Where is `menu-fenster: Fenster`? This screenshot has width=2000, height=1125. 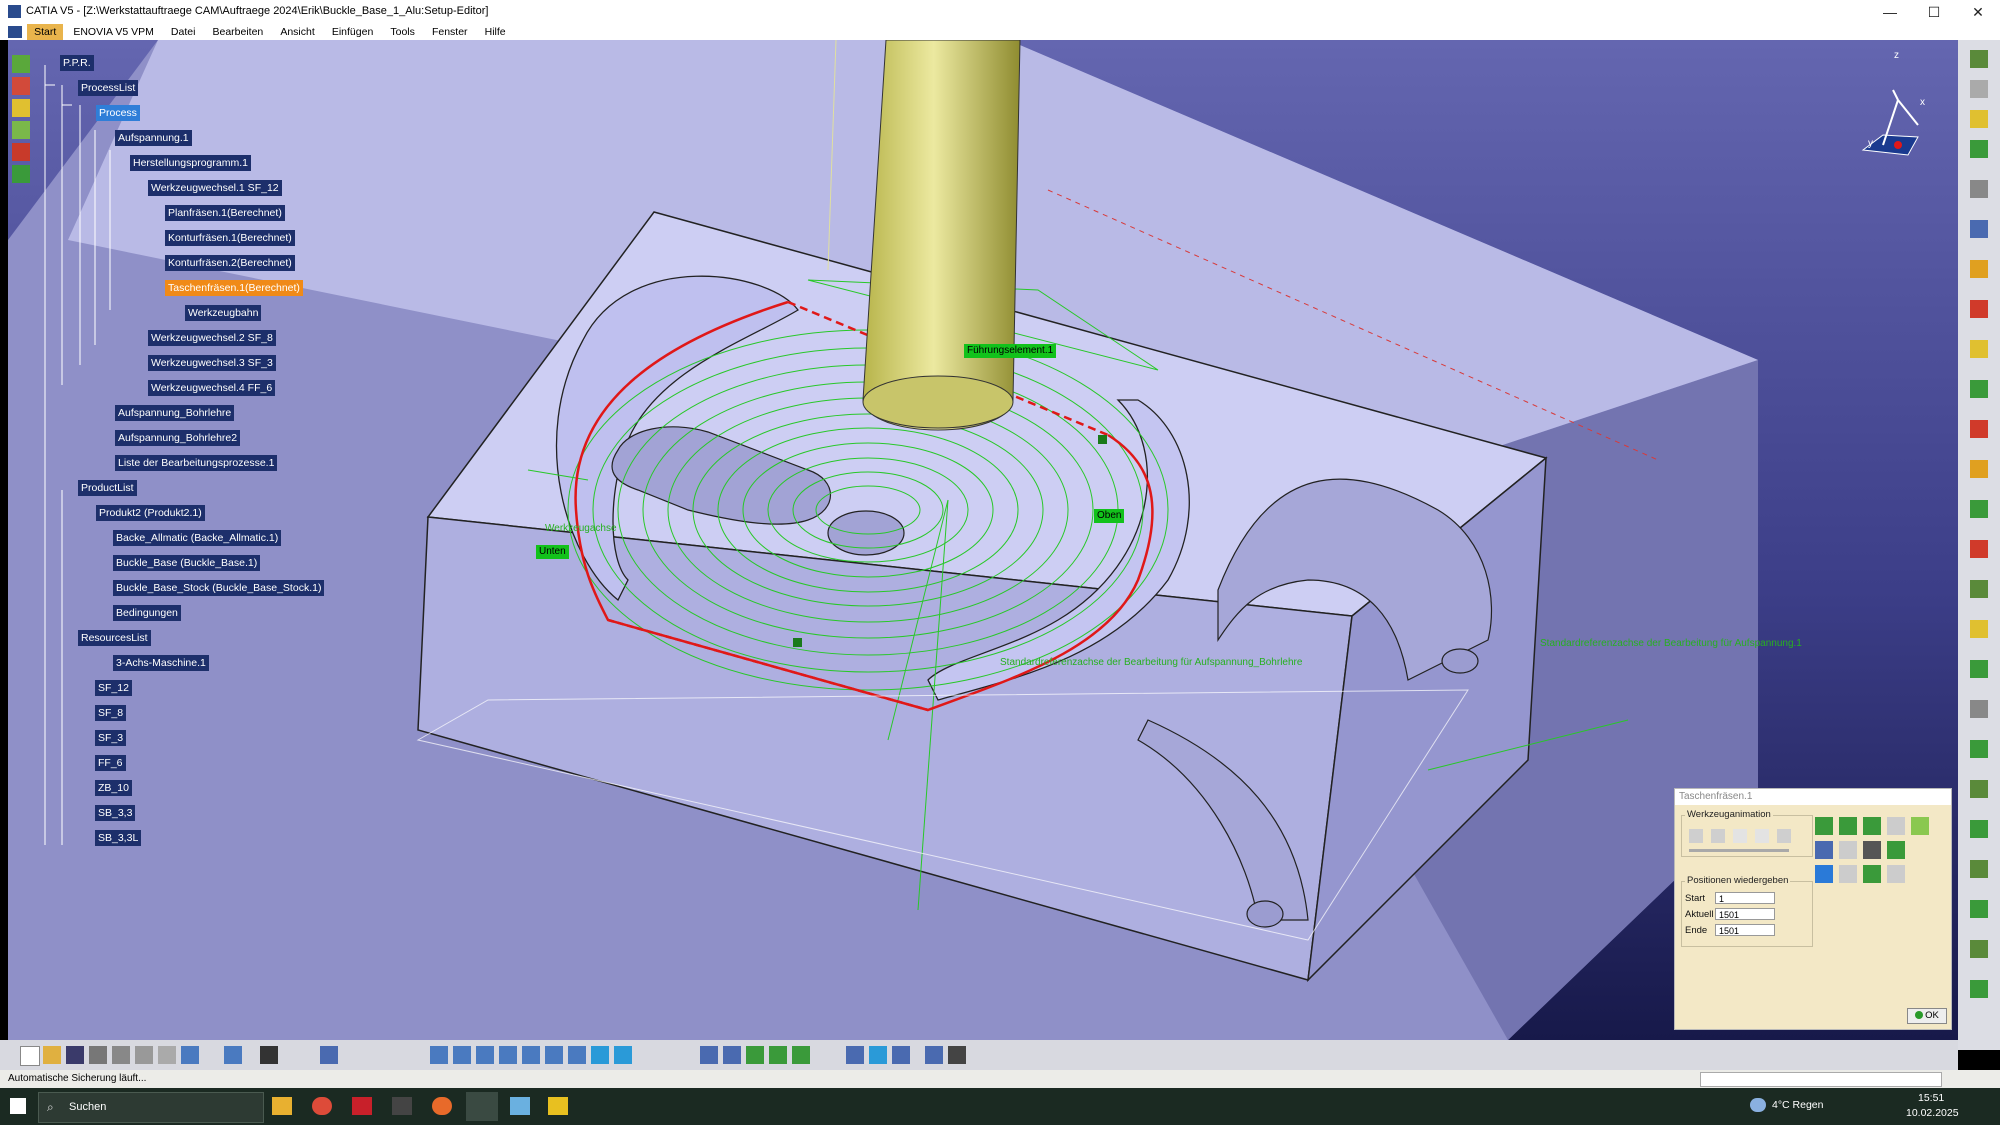 menu-fenster: Fenster is located at coordinates (450, 32).